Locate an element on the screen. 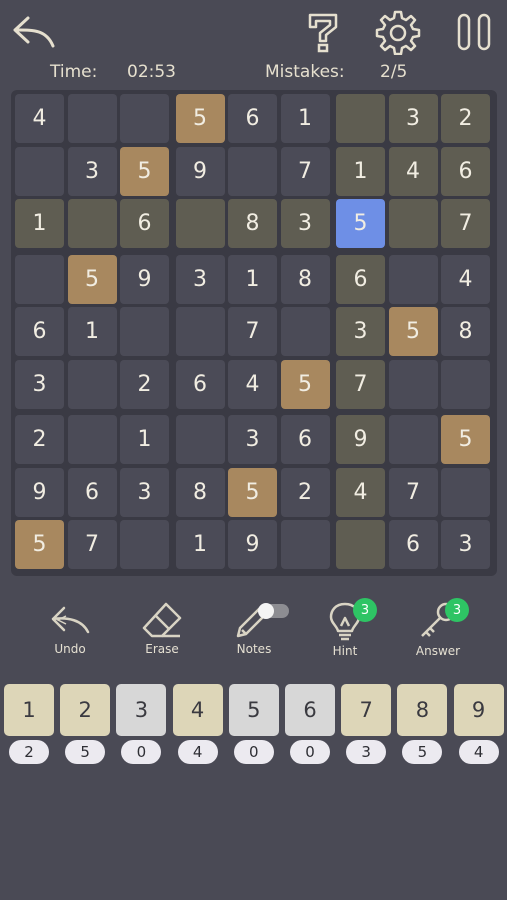  number-key-2: 2 is located at coordinates (85, 710).